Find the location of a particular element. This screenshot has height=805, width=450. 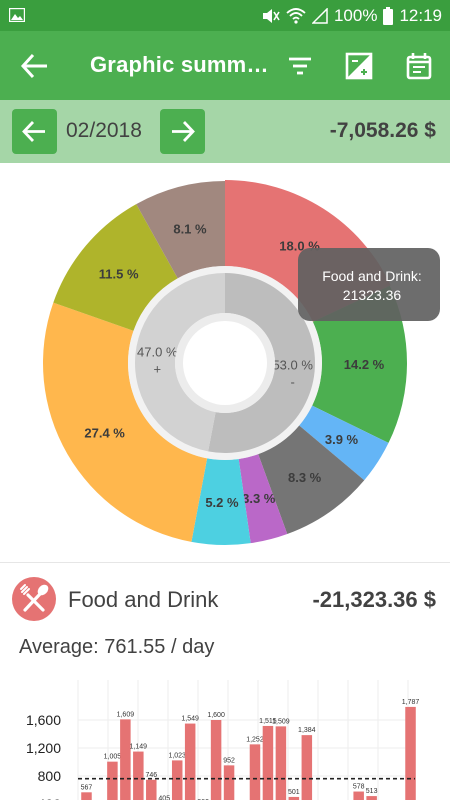

y-tick-label: 1,200 is located at coordinates (43, 748).